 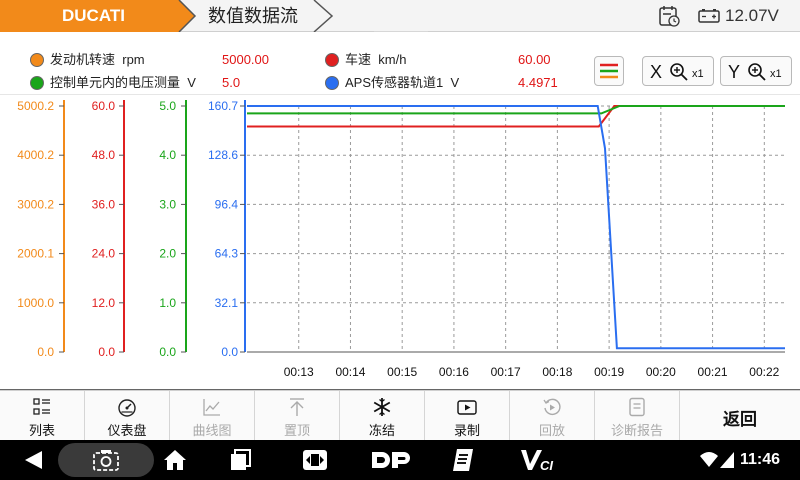 What do you see at coordinates (41, 406) in the screenshot?
I see `list-icon` at bounding box center [41, 406].